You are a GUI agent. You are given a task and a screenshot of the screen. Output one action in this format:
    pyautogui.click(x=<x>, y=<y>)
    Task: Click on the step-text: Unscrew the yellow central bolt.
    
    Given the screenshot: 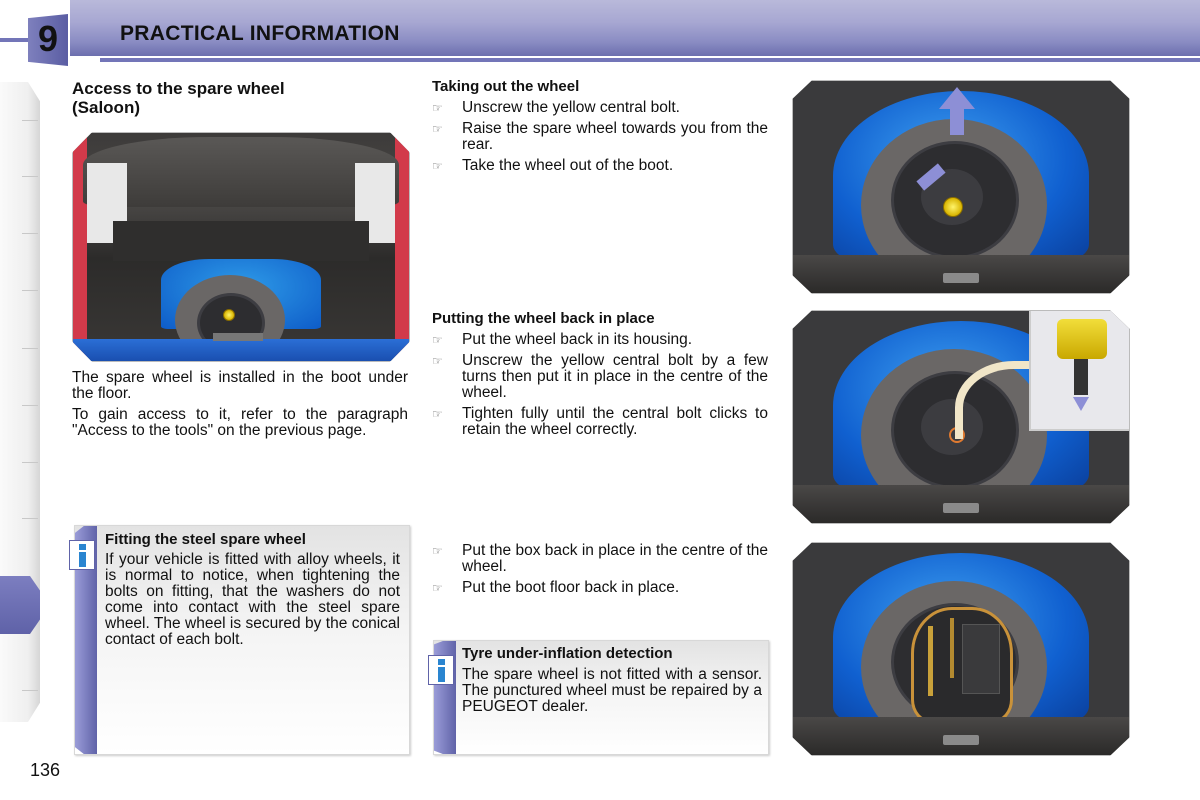 What is the action you would take?
    pyautogui.click(x=571, y=107)
    